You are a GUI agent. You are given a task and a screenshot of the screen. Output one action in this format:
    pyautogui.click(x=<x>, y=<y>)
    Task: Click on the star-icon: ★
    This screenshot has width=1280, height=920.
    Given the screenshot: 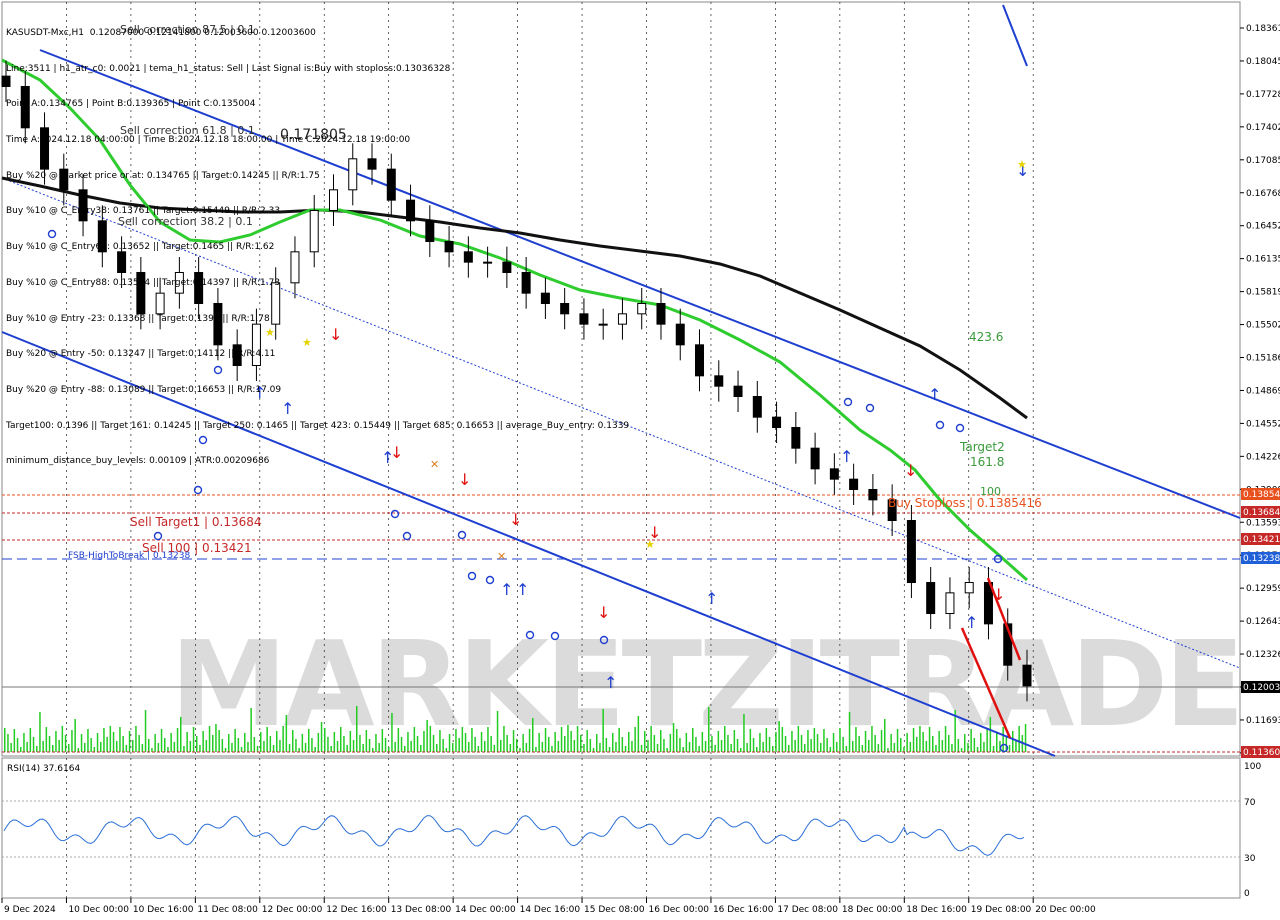 What is the action you would take?
    pyautogui.click(x=1022, y=164)
    